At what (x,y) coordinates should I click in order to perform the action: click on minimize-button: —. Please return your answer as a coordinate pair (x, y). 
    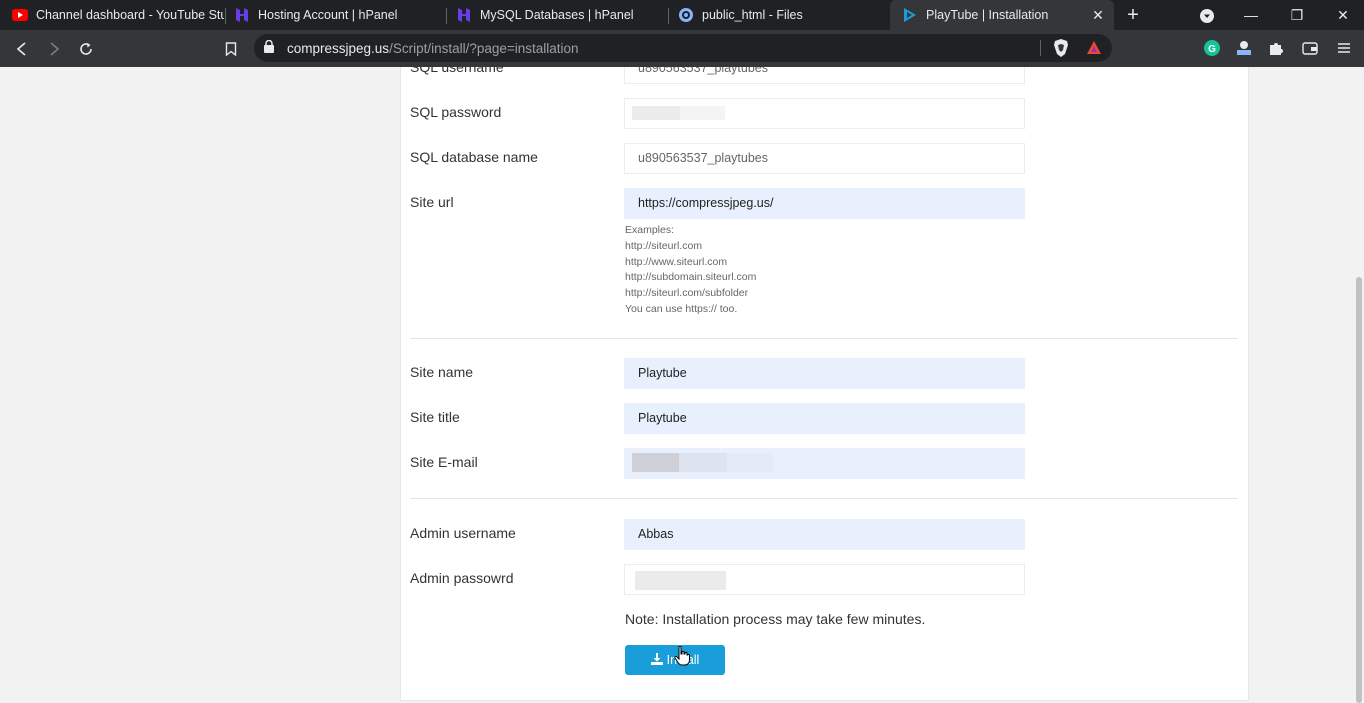
    Looking at the image, I should click on (1251, 15).